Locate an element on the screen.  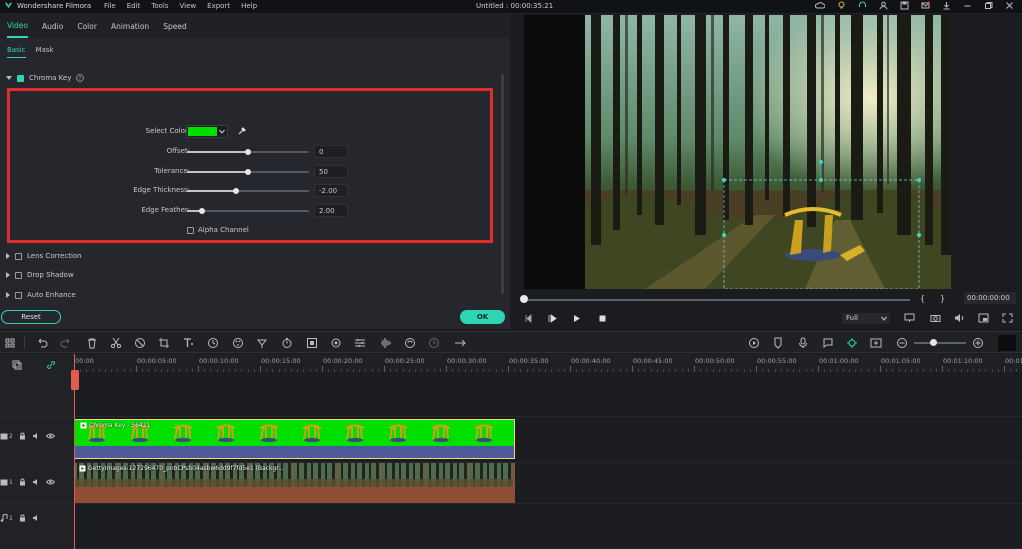
restore-icon is located at coordinates (988, 5).